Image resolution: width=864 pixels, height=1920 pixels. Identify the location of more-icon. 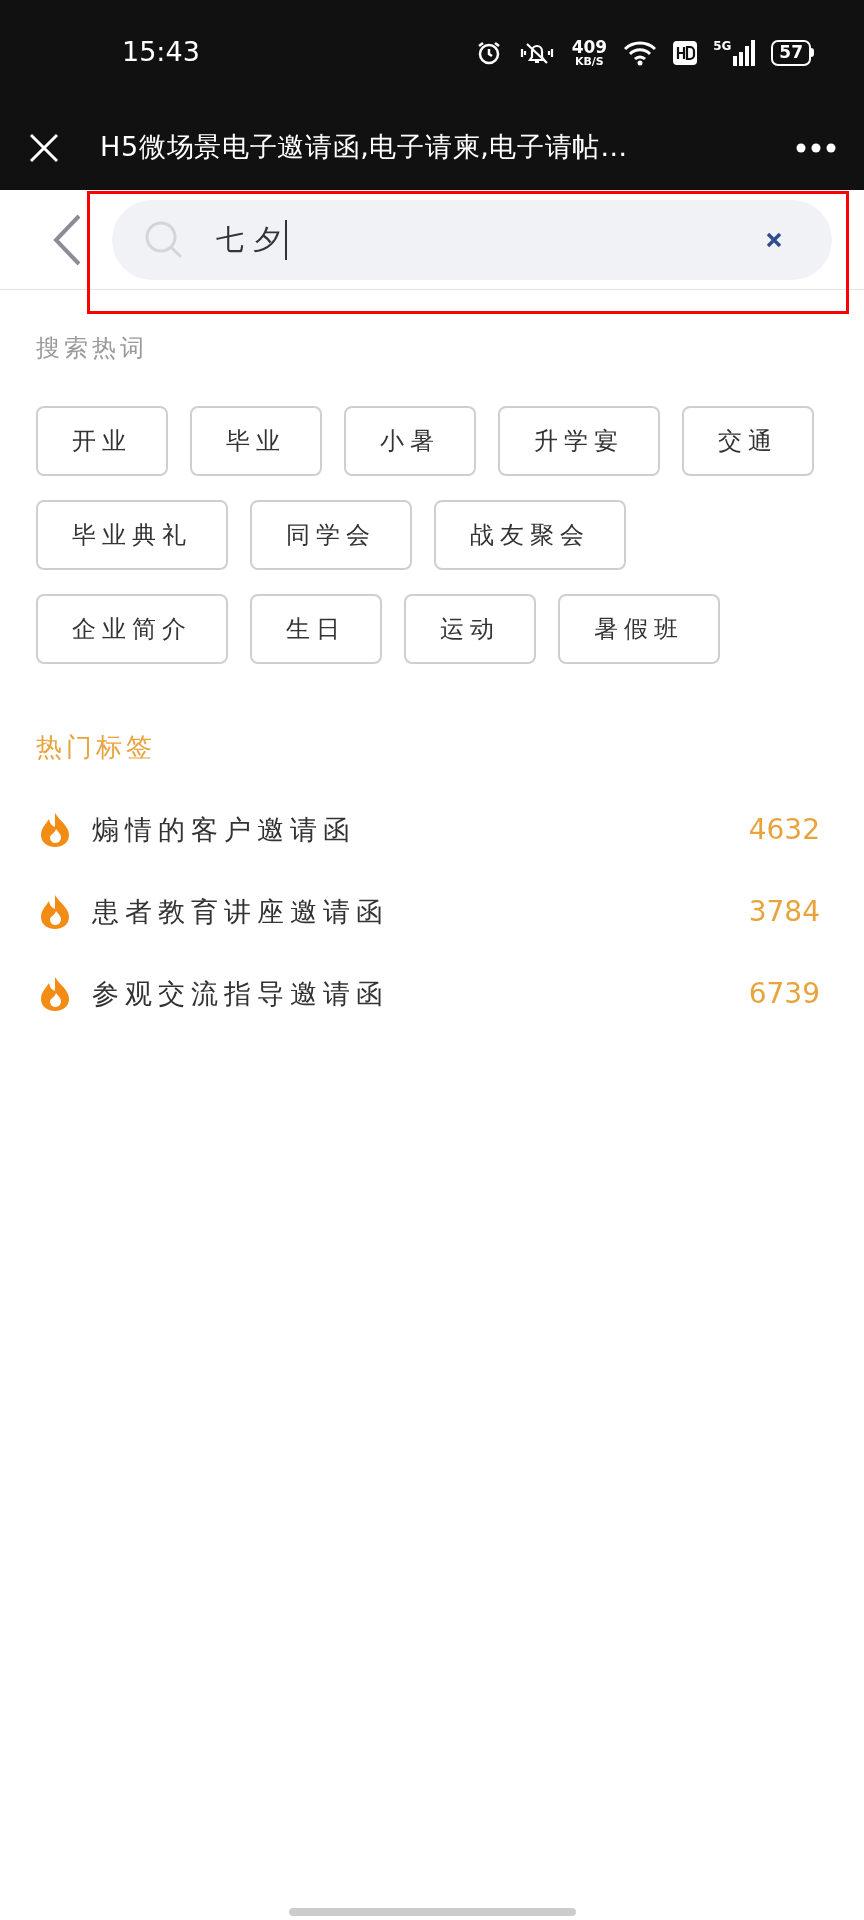
(816, 147).